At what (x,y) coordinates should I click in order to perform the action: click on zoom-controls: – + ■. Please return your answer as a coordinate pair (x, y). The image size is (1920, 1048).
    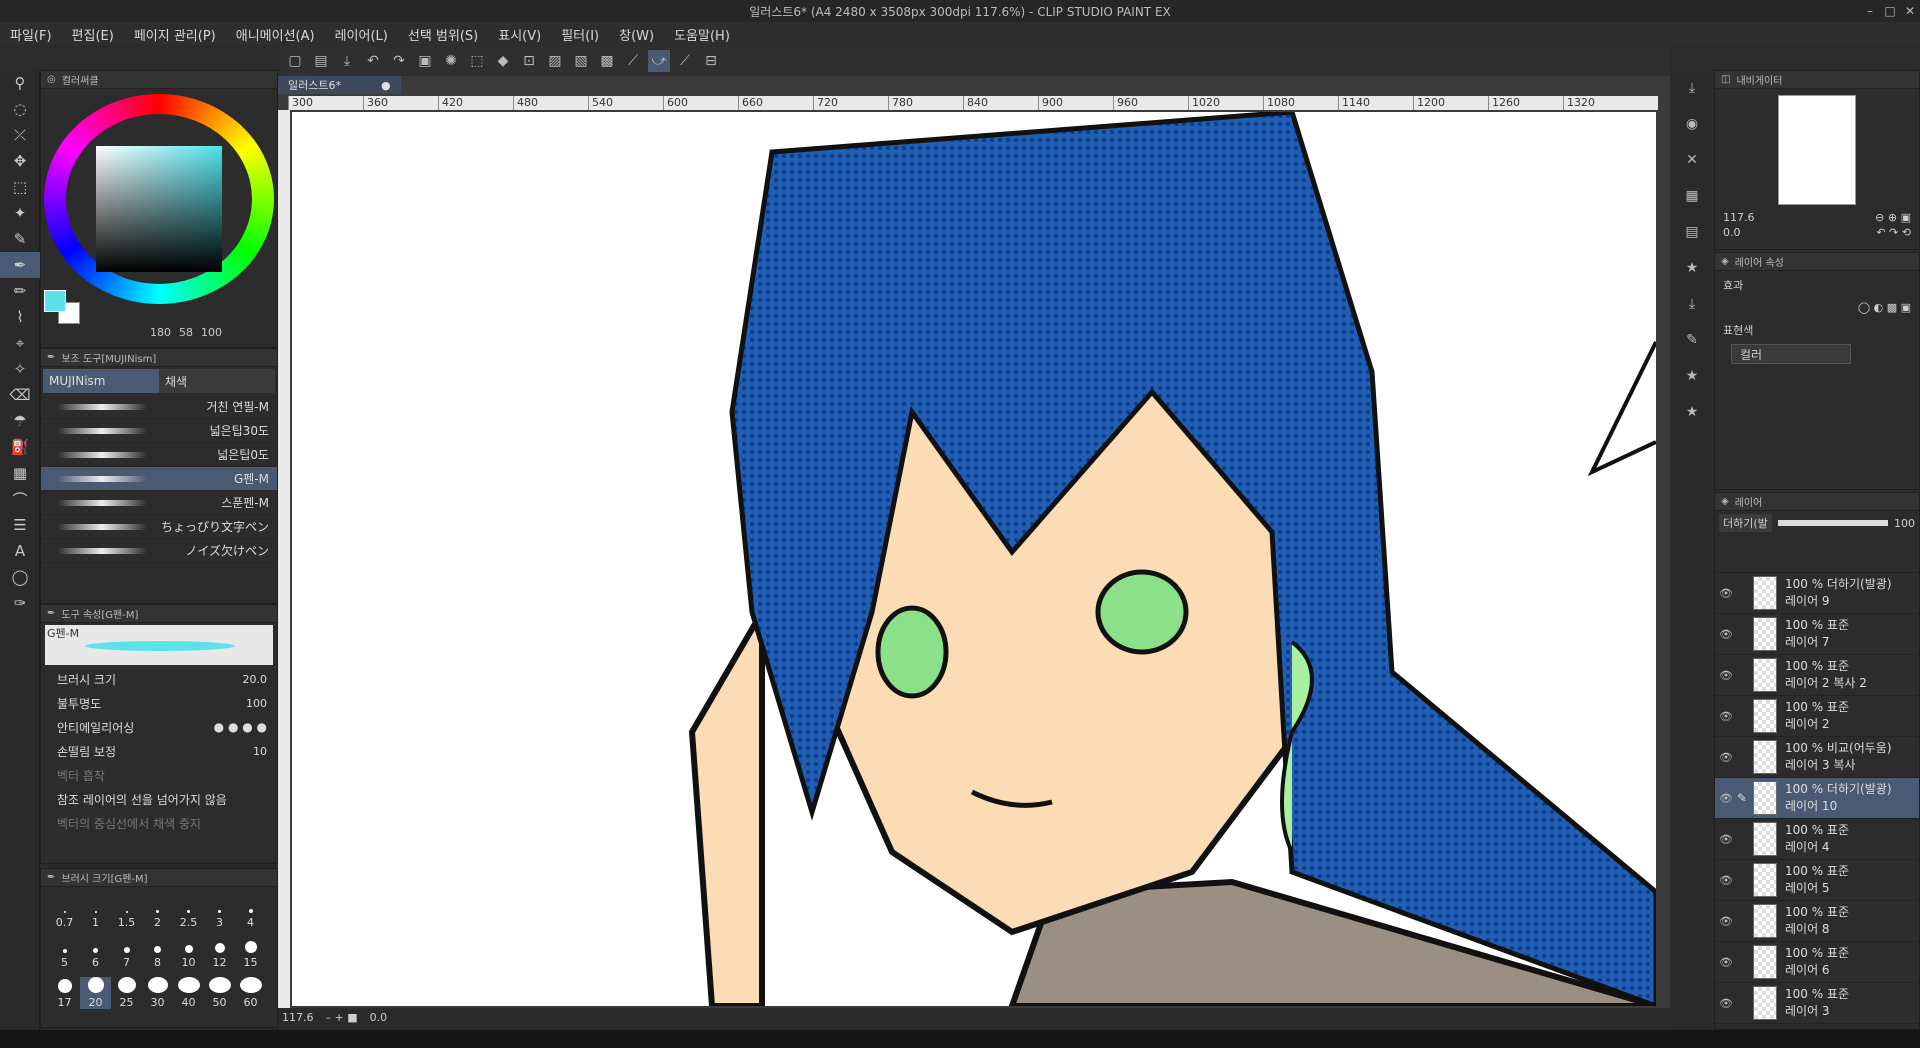
    Looking at the image, I should click on (342, 1017).